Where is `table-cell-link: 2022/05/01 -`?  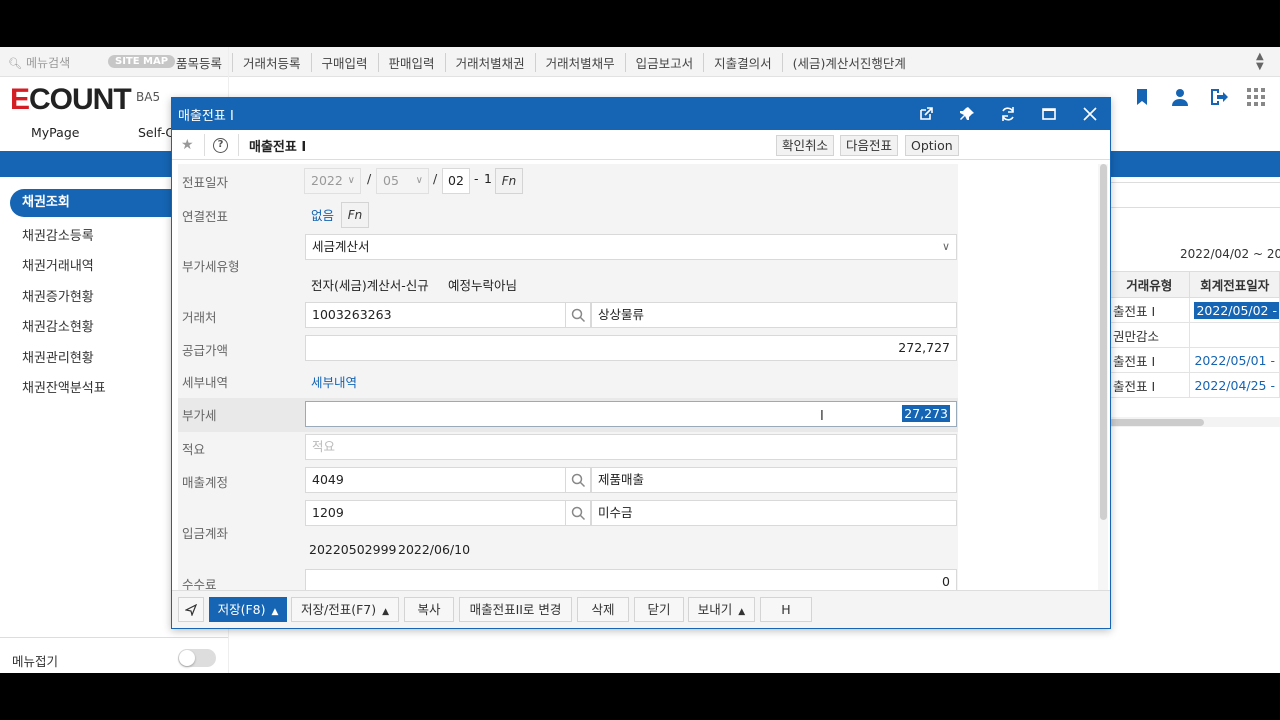 table-cell-link: 2022/05/01 - is located at coordinates (1234, 360).